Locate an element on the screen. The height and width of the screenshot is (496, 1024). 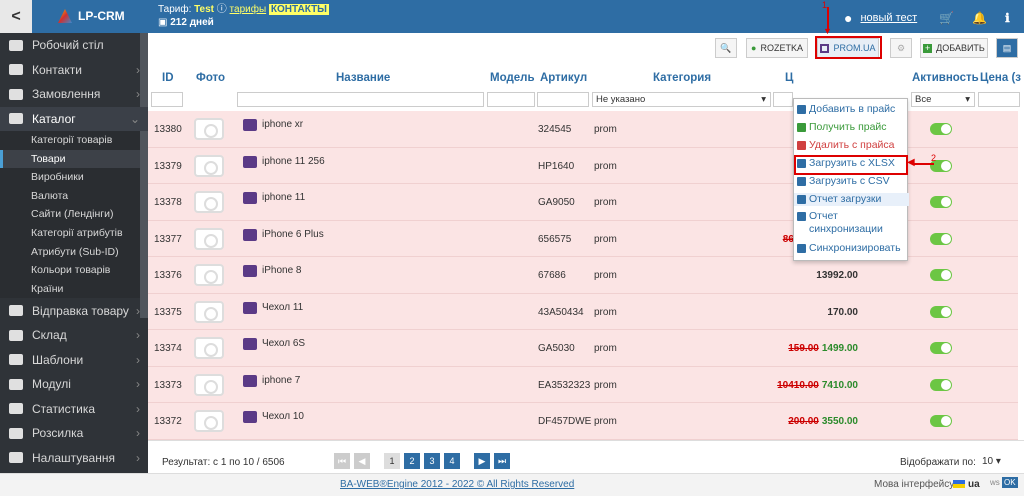
sidebar-item-statistics: Статистика › is located at coordinates (74, 408).